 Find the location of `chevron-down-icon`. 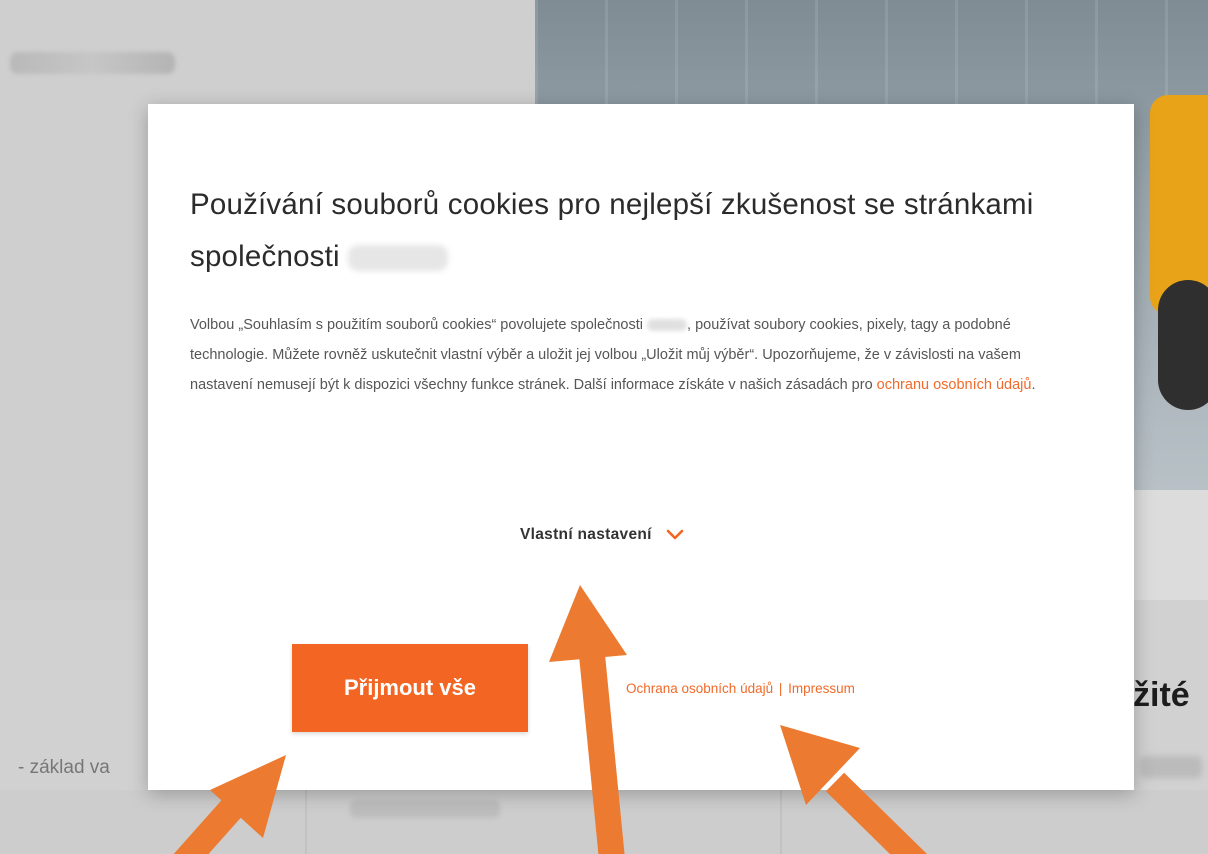

chevron-down-icon is located at coordinates (675, 534).